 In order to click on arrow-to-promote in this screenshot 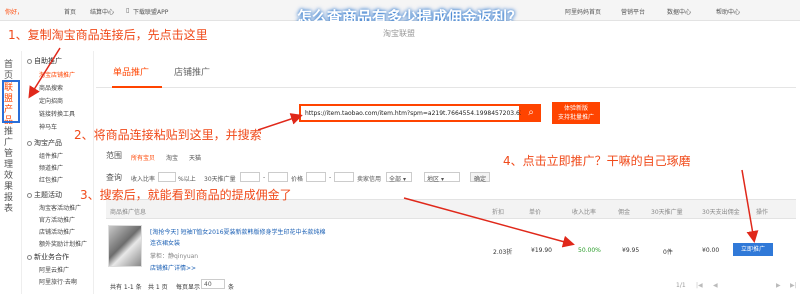, I will do `click(750, 206)`.